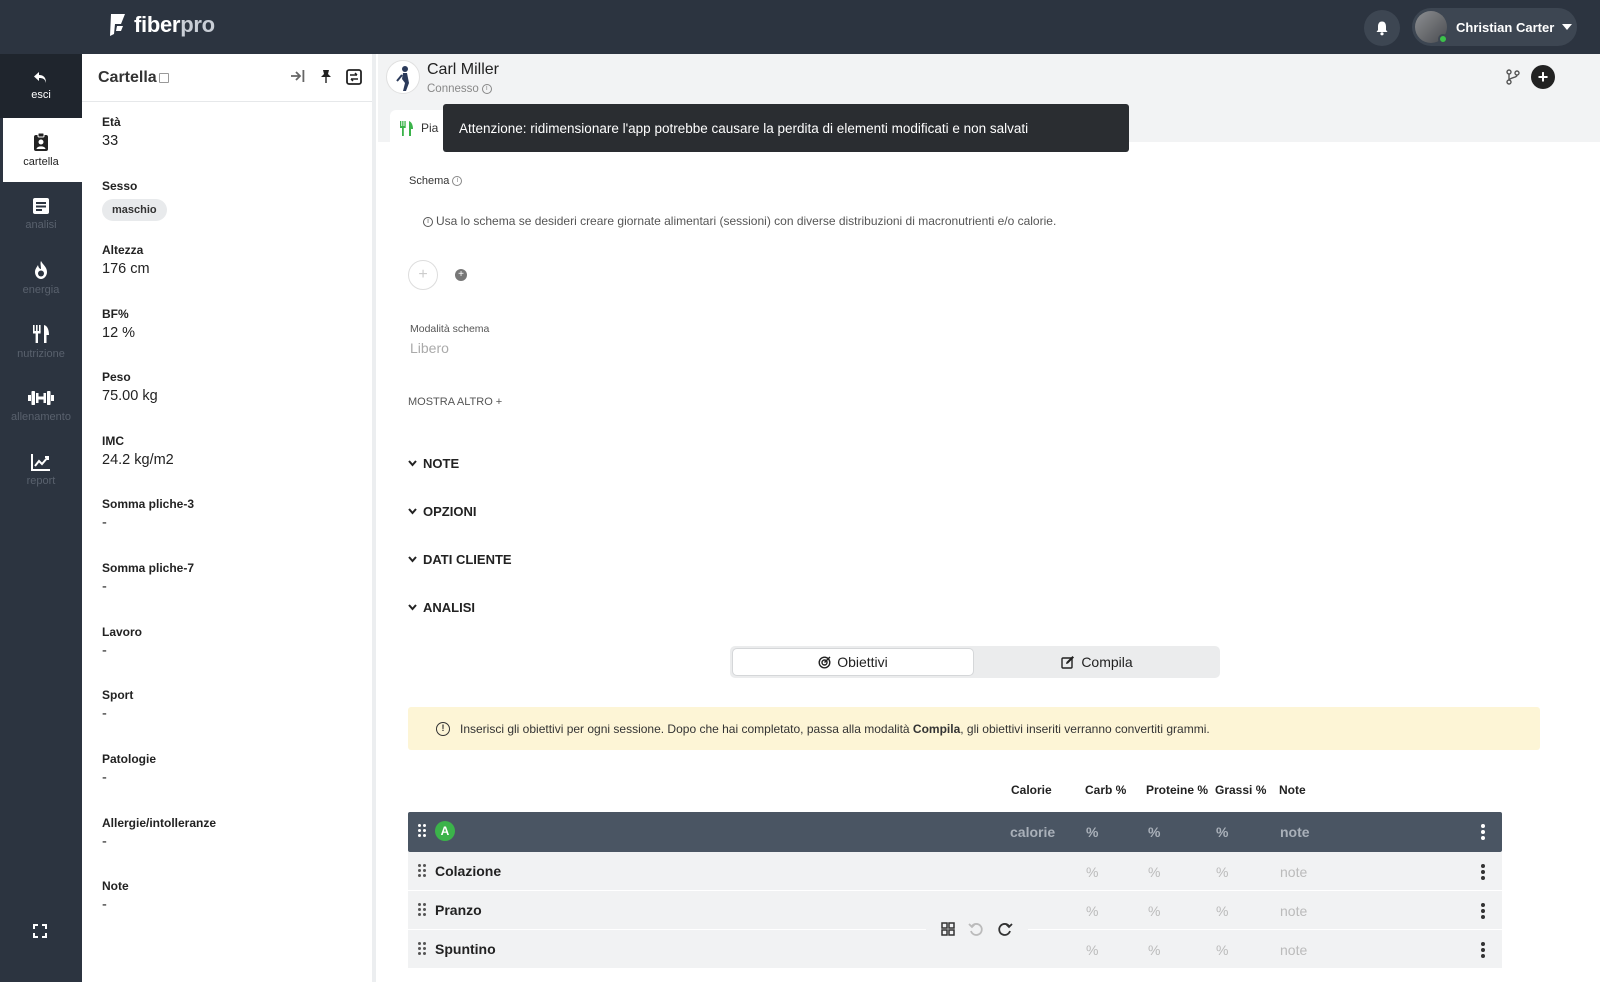  What do you see at coordinates (465, 949) in the screenshot?
I see `meal-name: Spuntino` at bounding box center [465, 949].